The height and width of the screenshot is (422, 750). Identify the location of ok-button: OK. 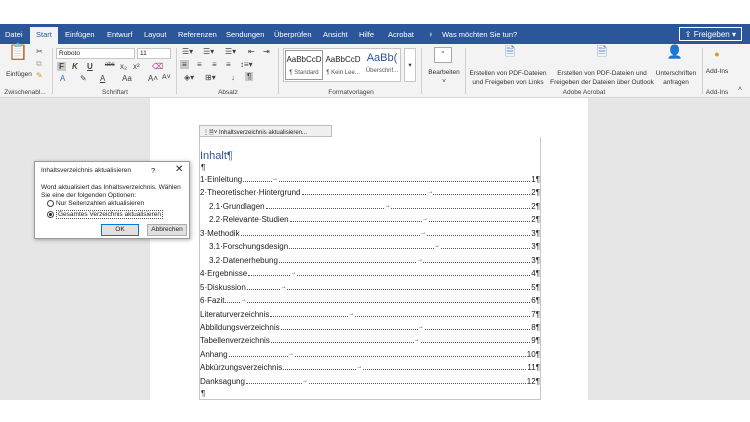
(120, 230).